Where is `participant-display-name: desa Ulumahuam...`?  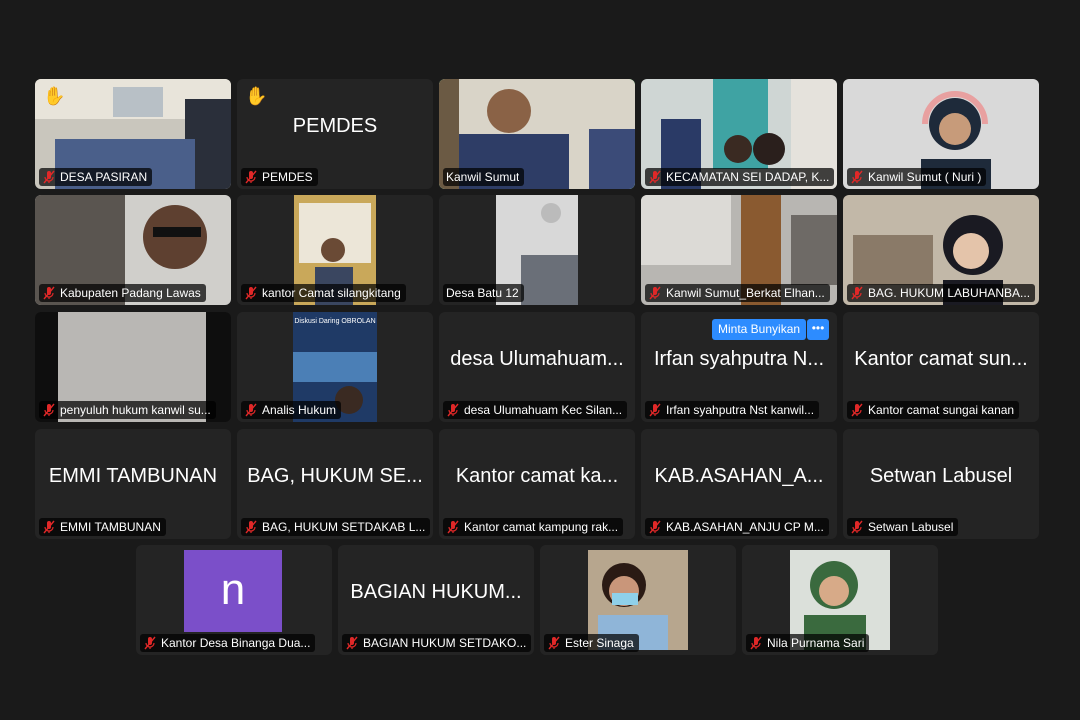
participant-display-name: desa Ulumahuam... is located at coordinates (537, 359).